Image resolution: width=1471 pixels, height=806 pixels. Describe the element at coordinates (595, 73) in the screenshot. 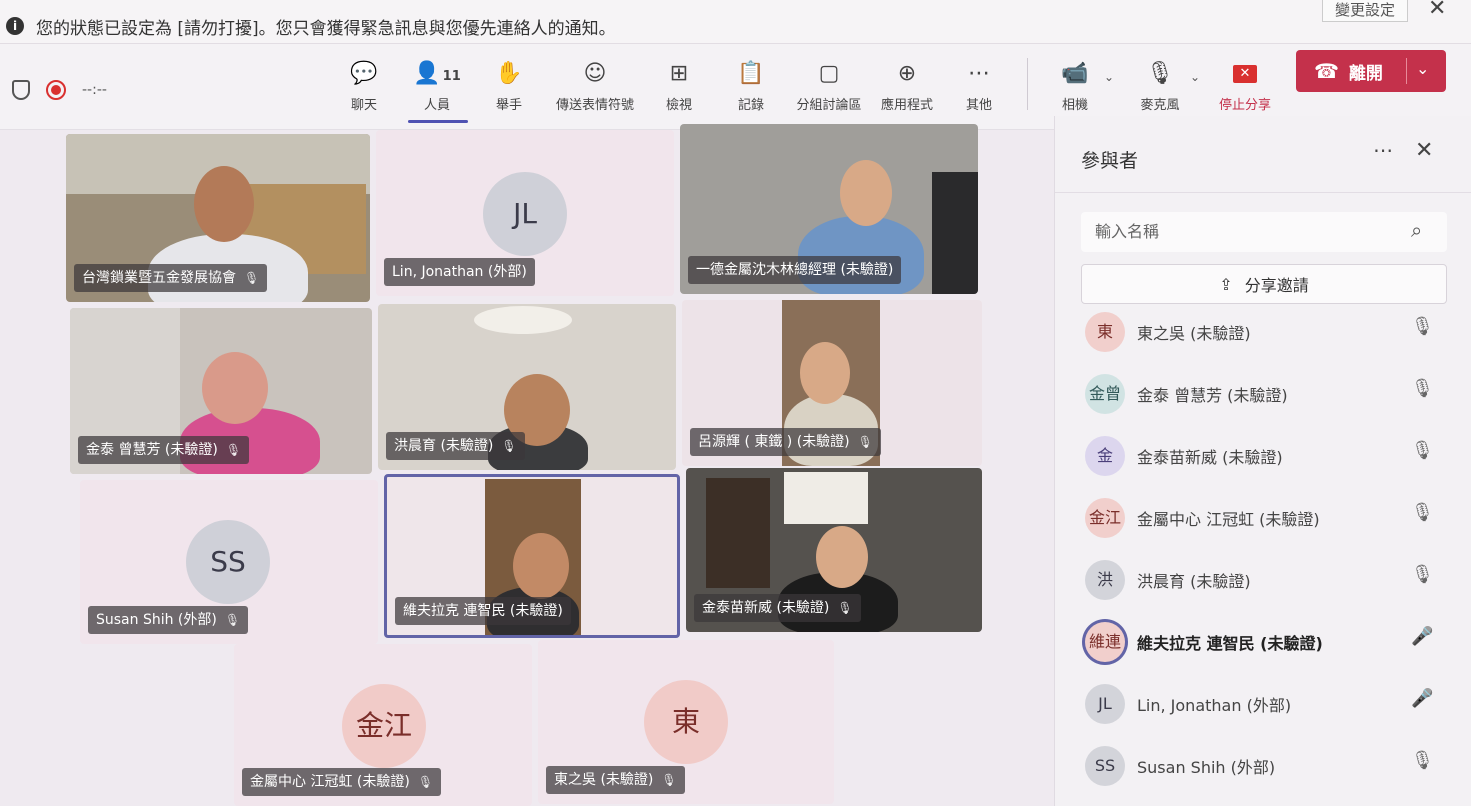

I see `smiley-icon: ☺` at that location.